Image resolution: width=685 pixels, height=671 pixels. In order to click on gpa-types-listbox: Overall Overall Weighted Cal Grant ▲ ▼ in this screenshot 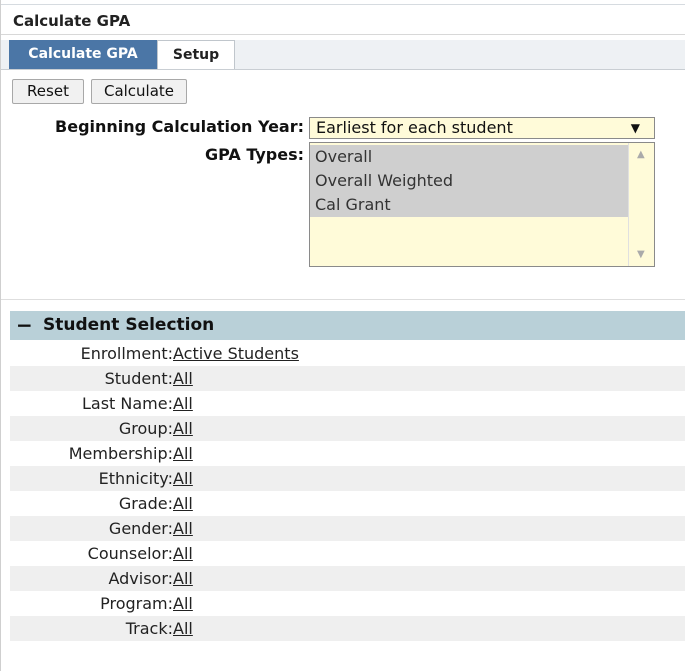, I will do `click(482, 204)`.